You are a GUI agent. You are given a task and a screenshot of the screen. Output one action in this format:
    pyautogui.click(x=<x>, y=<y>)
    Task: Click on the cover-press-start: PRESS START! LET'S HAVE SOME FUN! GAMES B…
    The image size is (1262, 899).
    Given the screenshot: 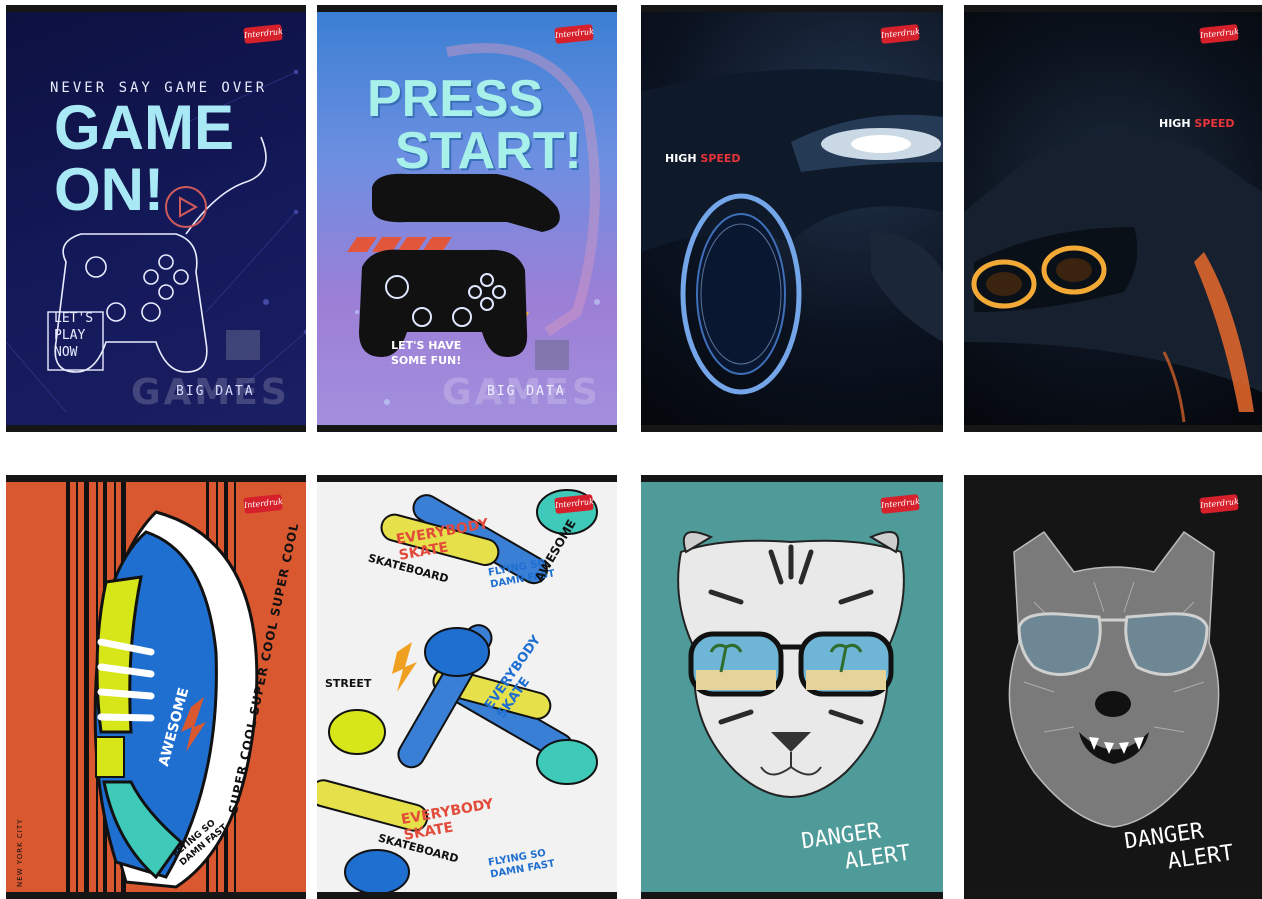 What is the action you would take?
    pyautogui.click(x=467, y=218)
    